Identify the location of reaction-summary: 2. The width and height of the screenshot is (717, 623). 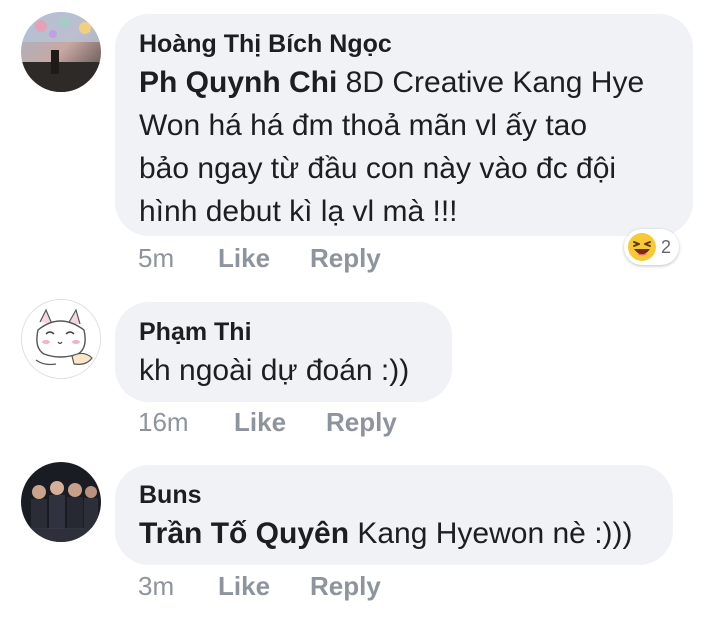
(652, 247).